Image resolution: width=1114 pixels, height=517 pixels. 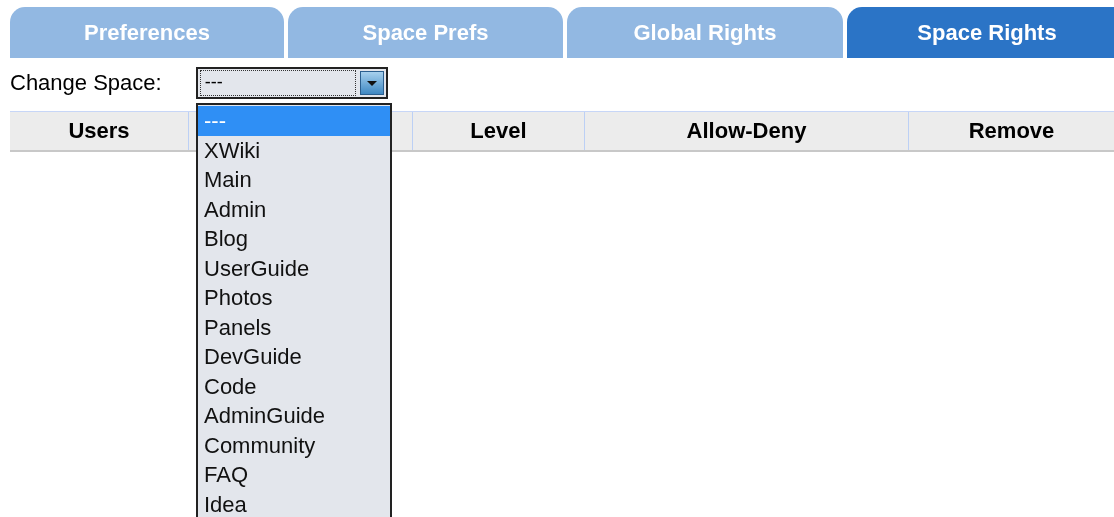 What do you see at coordinates (294, 180) in the screenshot?
I see `dropdown-option: Main` at bounding box center [294, 180].